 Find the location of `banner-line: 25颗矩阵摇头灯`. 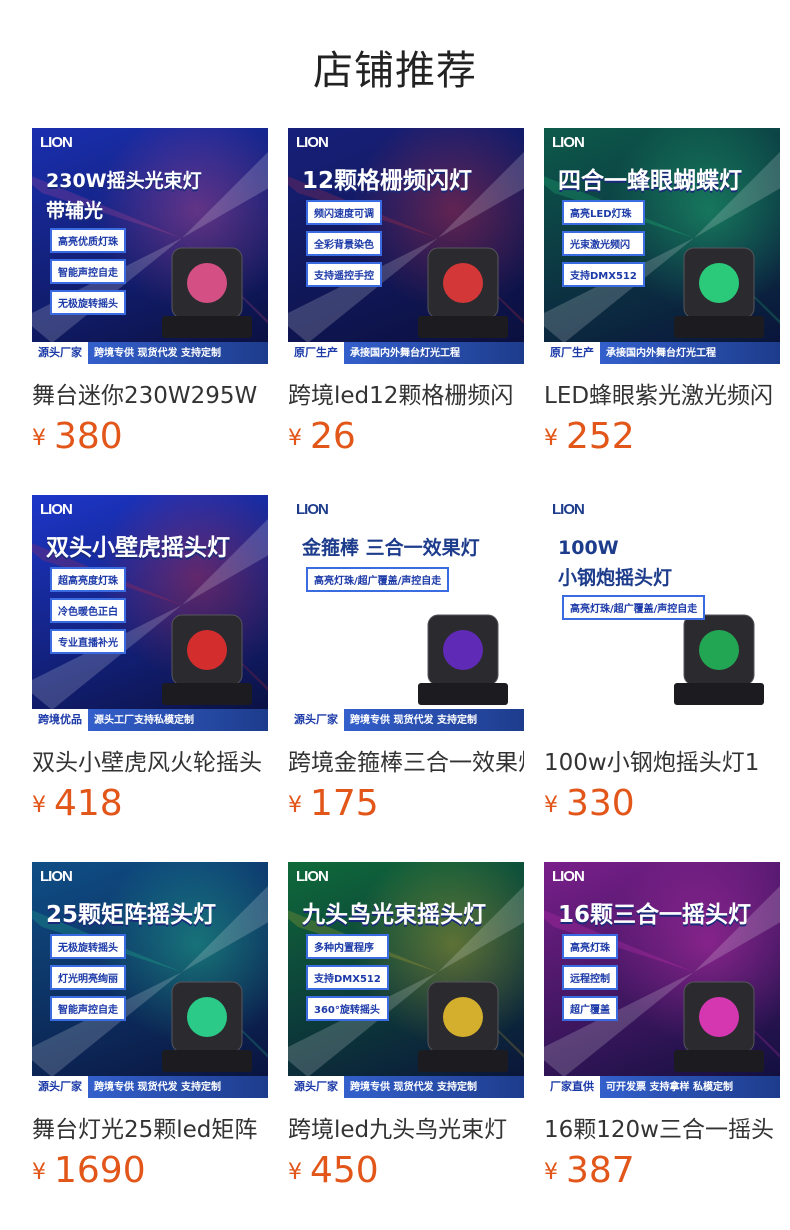

banner-line: 25颗矩阵摇头灯 is located at coordinates (131, 915).